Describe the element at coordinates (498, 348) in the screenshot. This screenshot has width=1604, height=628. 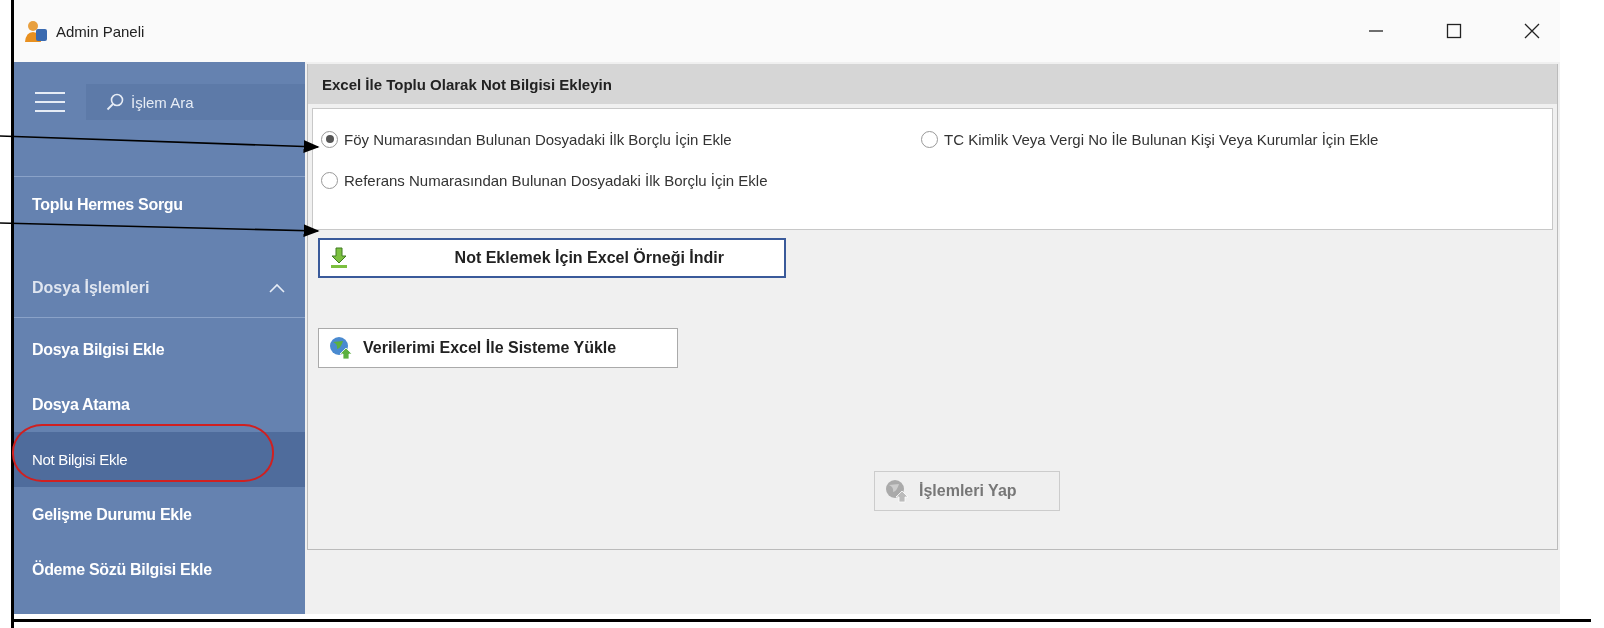
I see `upload-button: Verilerimi Excel İle Sisteme Yükle` at that location.